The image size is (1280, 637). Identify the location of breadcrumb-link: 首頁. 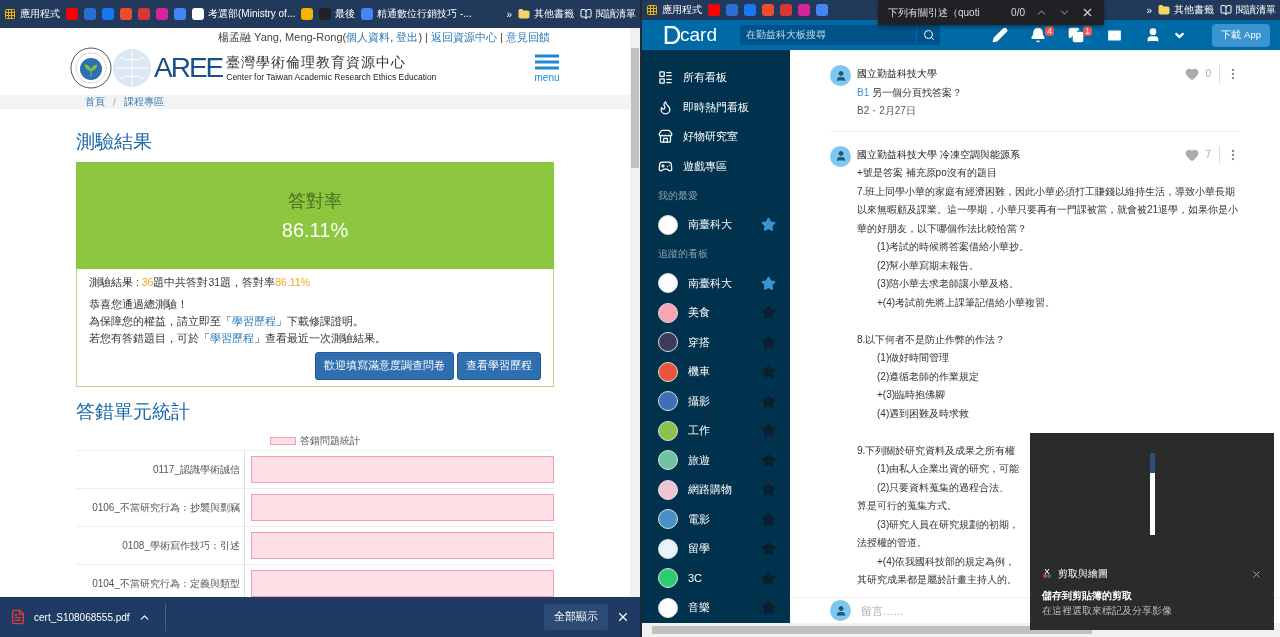
(95, 102).